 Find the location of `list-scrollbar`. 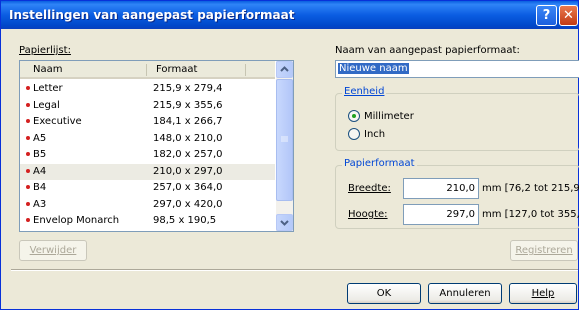

list-scrollbar is located at coordinates (284, 146).